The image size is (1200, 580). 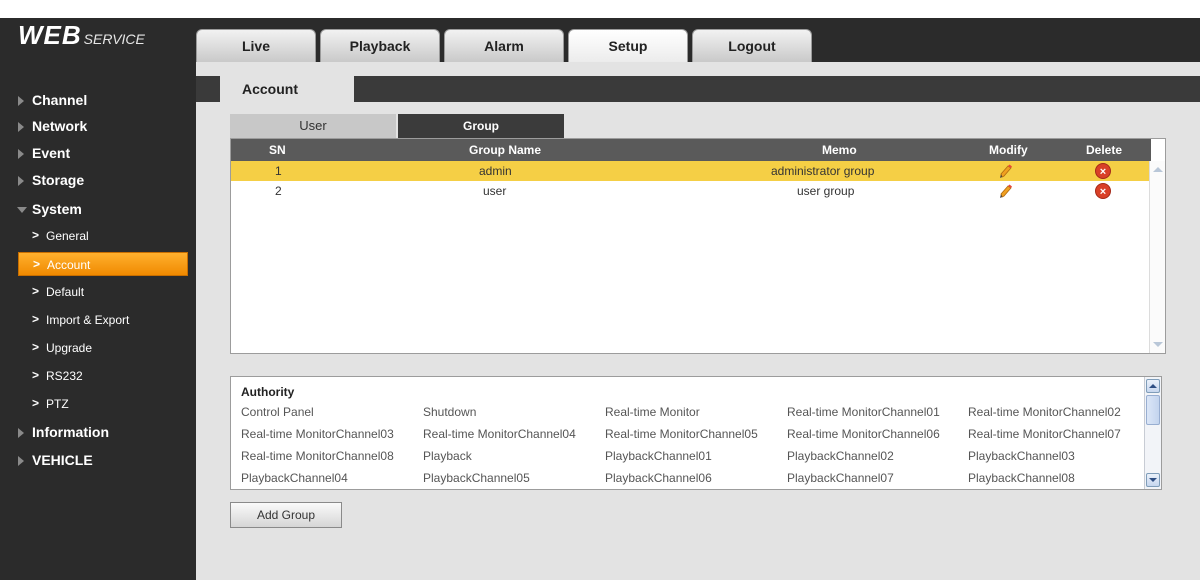 I want to click on sidebar-item-label: System, so click(x=57, y=209).